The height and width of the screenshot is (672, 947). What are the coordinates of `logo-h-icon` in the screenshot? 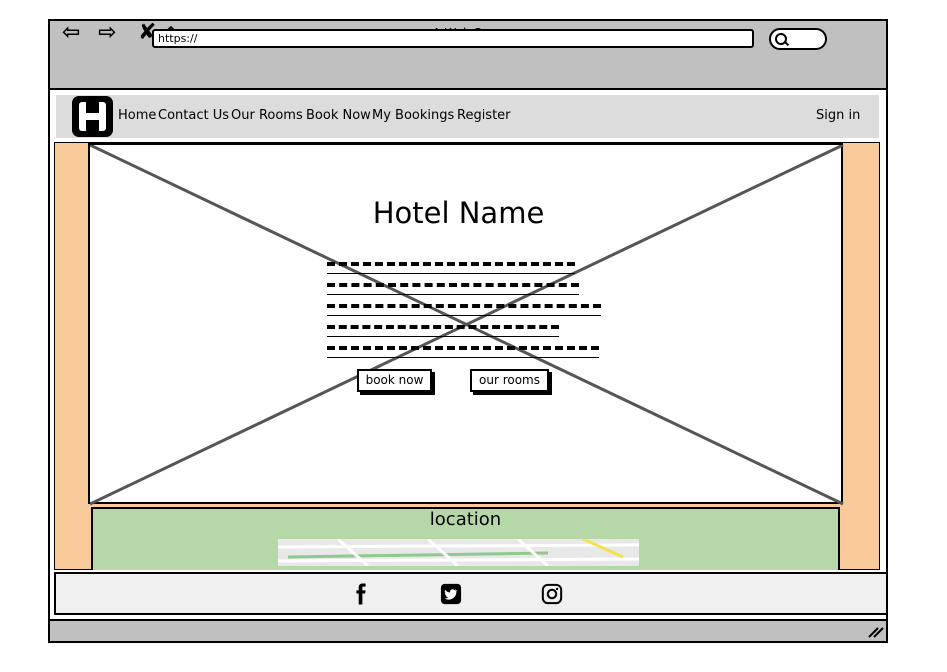 It's located at (92, 116).